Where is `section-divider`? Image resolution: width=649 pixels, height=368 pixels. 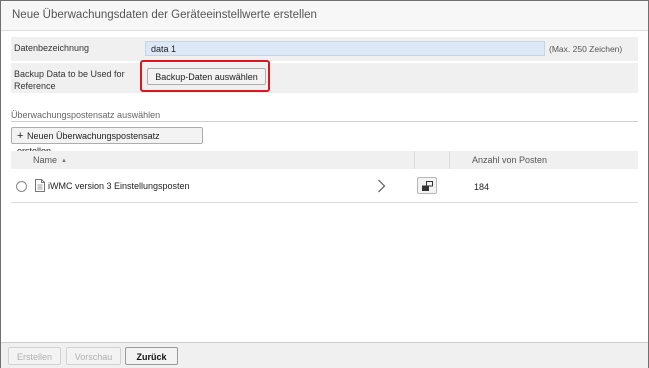 section-divider is located at coordinates (324, 121).